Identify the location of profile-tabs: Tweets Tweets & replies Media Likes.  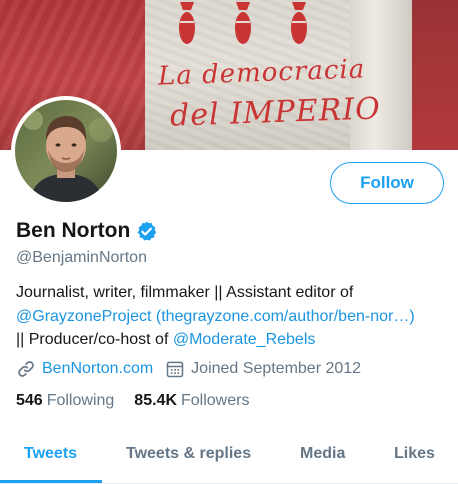
(229, 456).